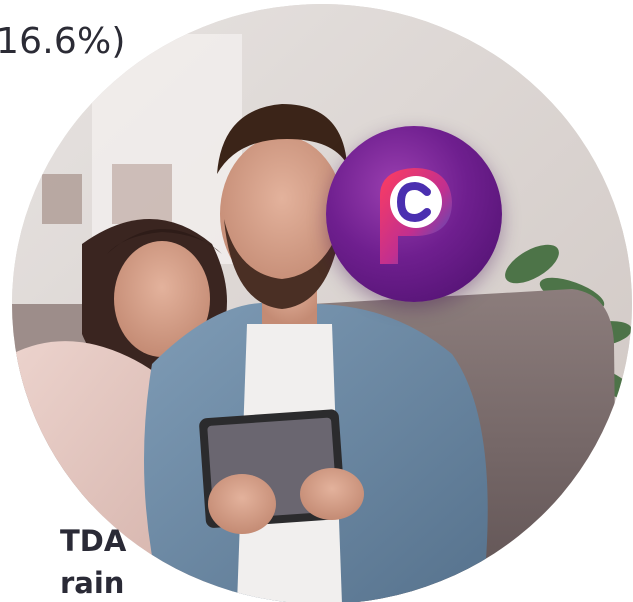 The image size is (633, 602). Describe the element at coordinates (92, 583) in the screenshot. I see `caption-line-2: rain` at that location.